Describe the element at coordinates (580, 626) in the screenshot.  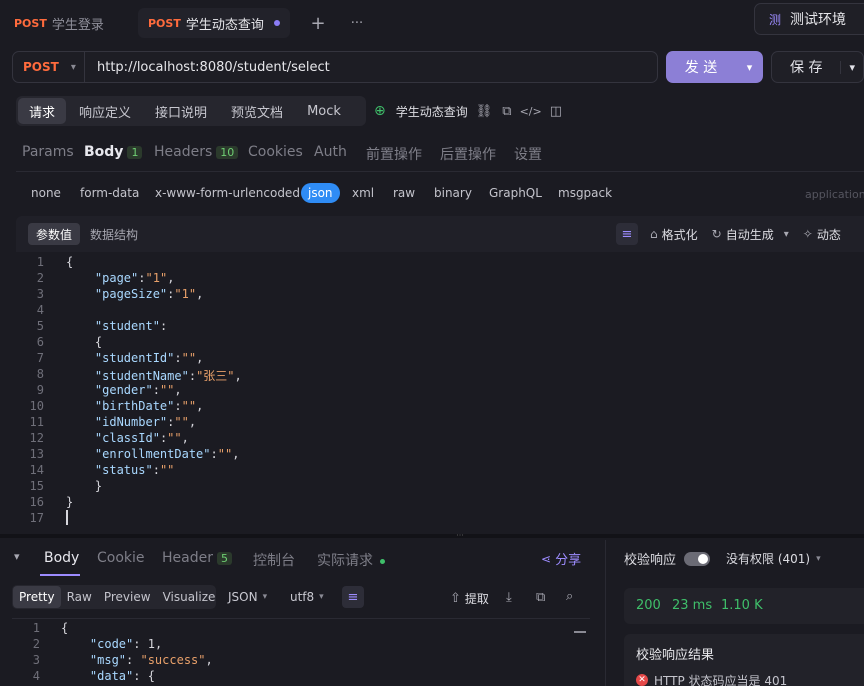
I see `scrollbar-thumb` at that location.